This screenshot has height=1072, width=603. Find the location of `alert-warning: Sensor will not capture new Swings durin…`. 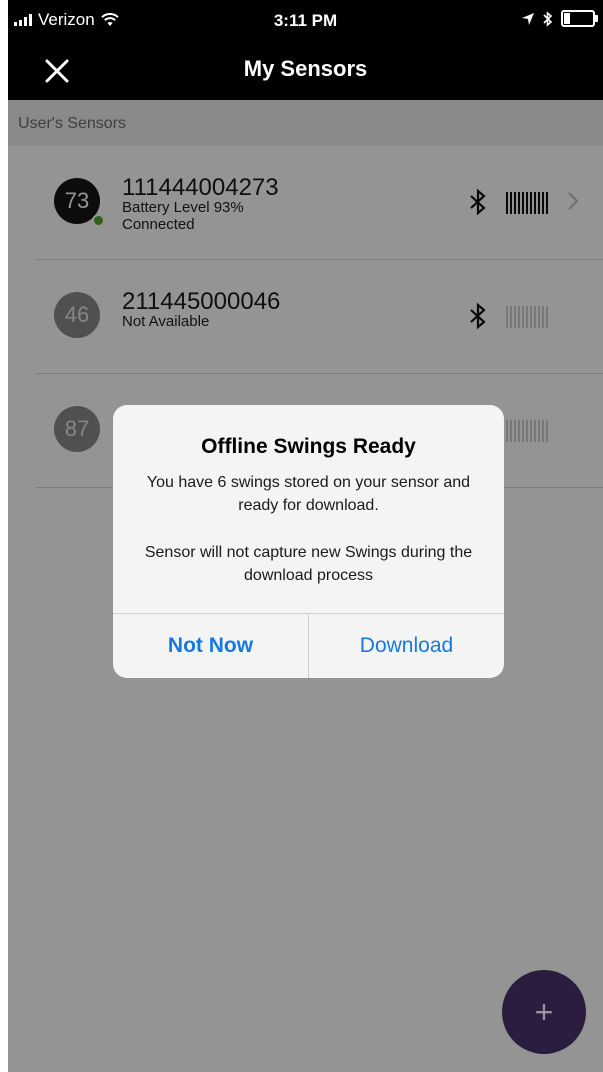

alert-warning: Sensor will not capture new Swings durin… is located at coordinates (308, 564).